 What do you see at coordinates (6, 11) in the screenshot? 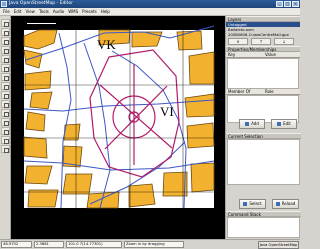
I see `menu-file: File` at bounding box center [6, 11].